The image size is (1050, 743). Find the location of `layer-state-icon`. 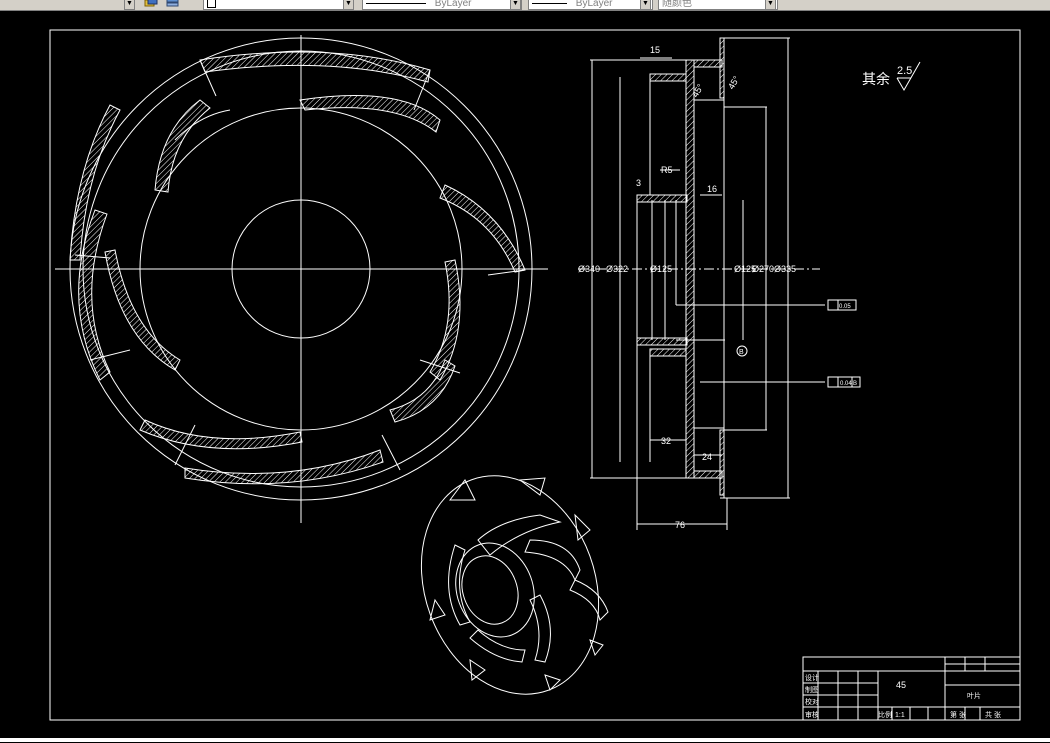

layer-state-icon is located at coordinates (211, 4).